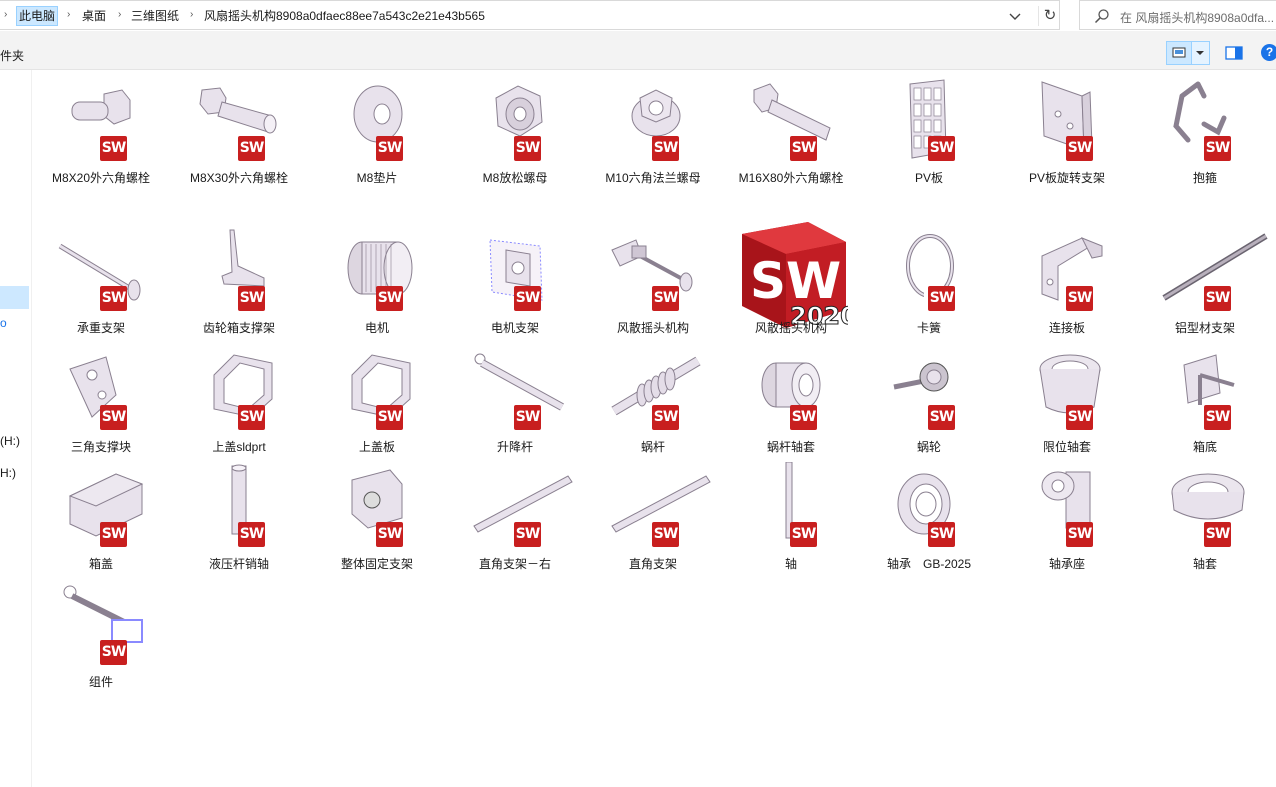 The image size is (1276, 787). Describe the element at coordinates (1205, 513) in the screenshot. I see `file-item: SW 轴套` at that location.